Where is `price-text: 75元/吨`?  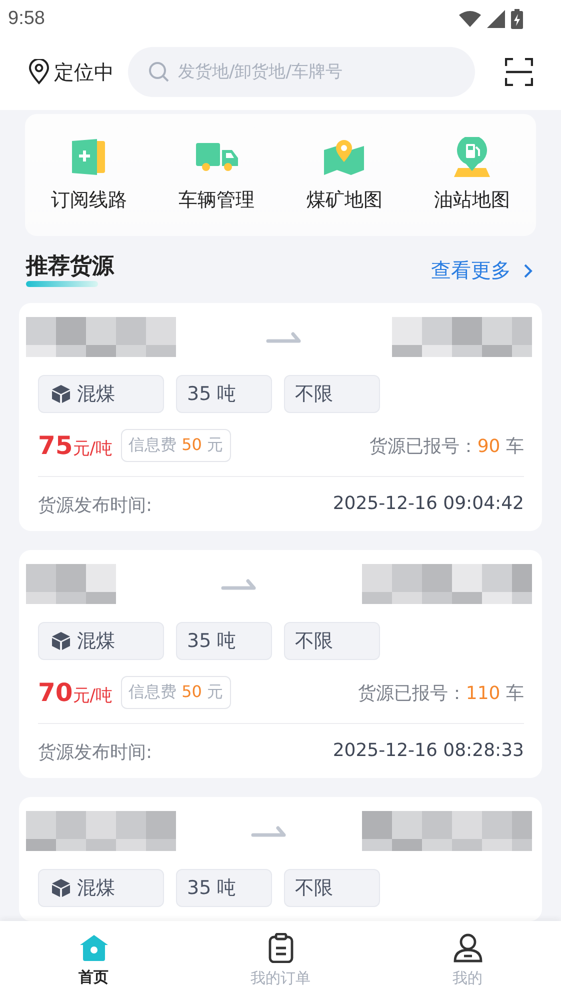
price-text: 75元/吨 is located at coordinates (75, 445).